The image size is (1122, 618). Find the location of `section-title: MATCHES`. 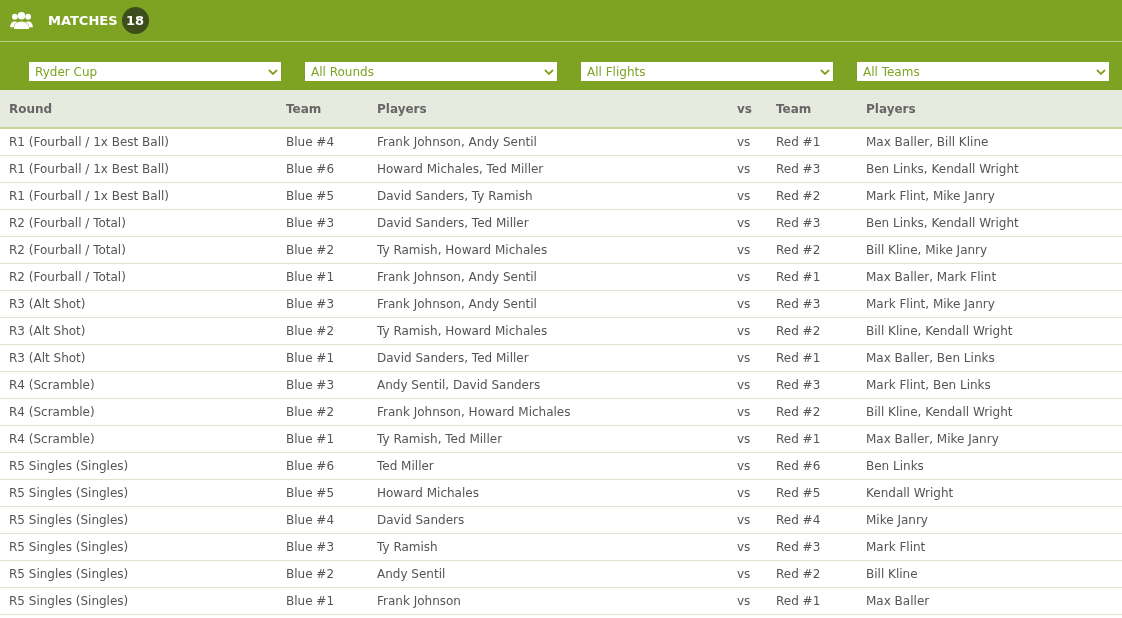

section-title: MATCHES is located at coordinates (83, 20).